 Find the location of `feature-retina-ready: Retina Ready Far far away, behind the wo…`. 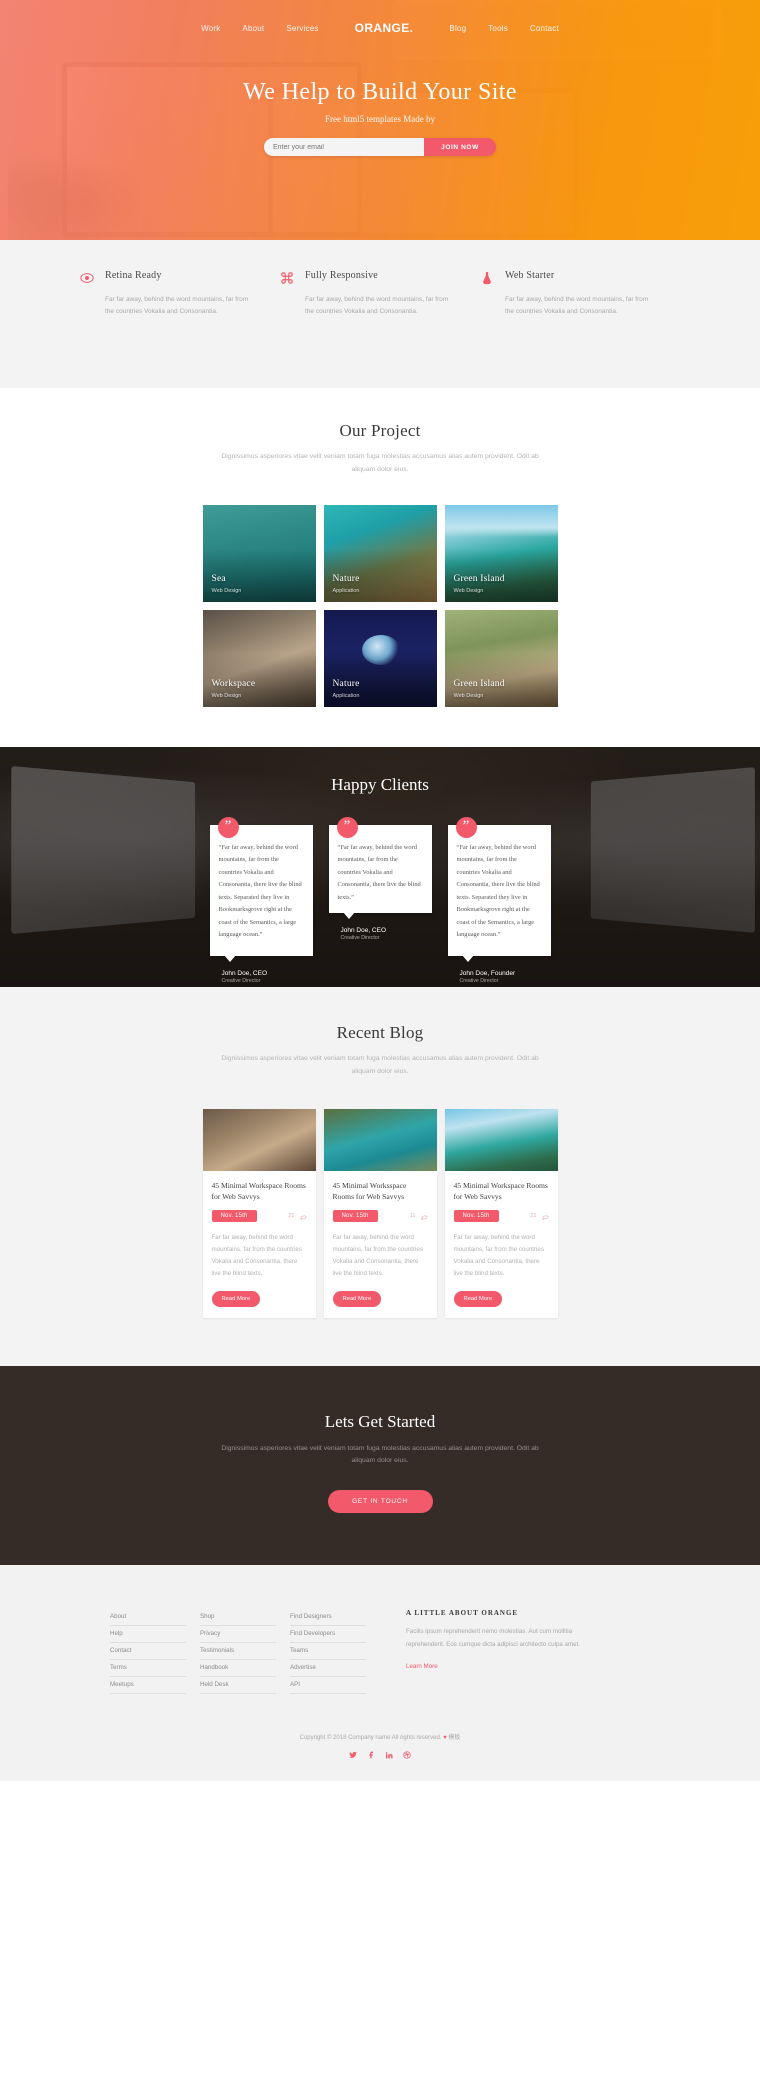

feature-retina-ready: Retina Ready Far far away, behind the wo… is located at coordinates (180, 294).